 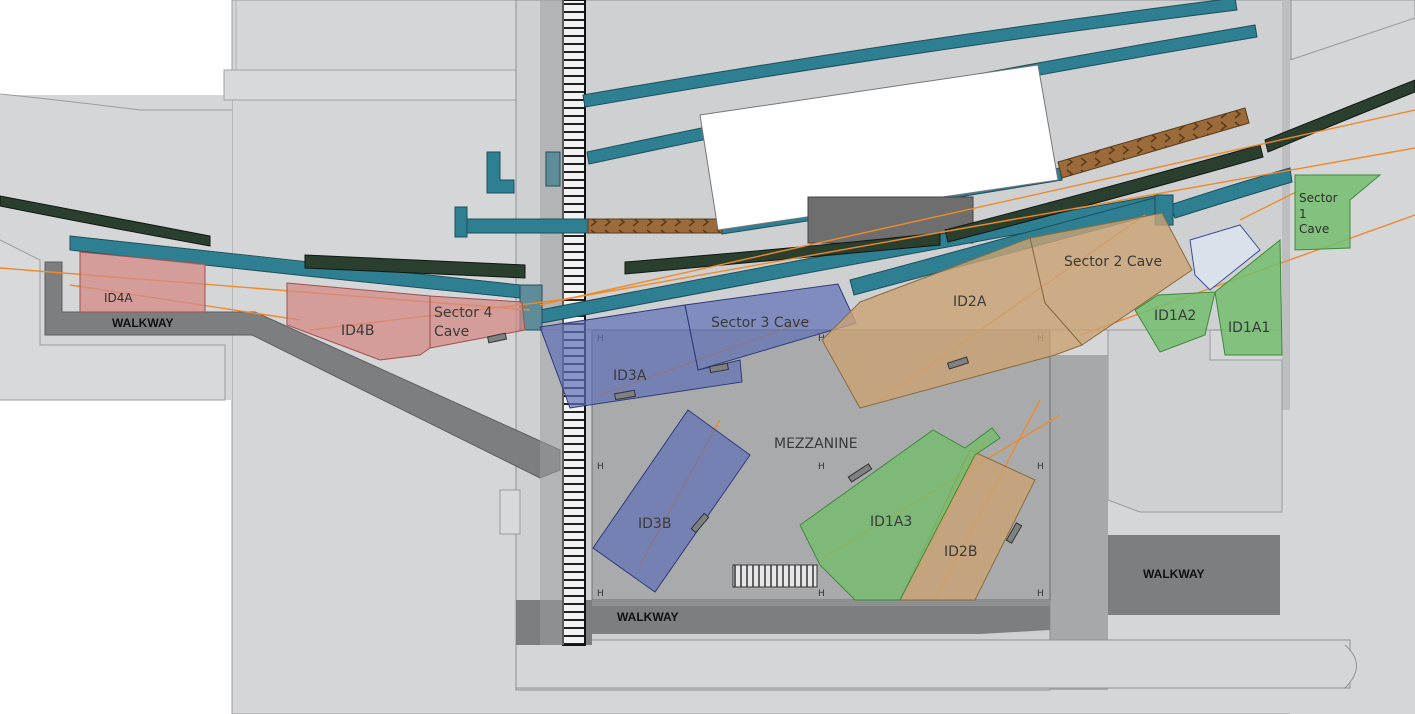 What do you see at coordinates (1318, 198) in the screenshot?
I see `label-sector1-cave-1: Sector` at bounding box center [1318, 198].